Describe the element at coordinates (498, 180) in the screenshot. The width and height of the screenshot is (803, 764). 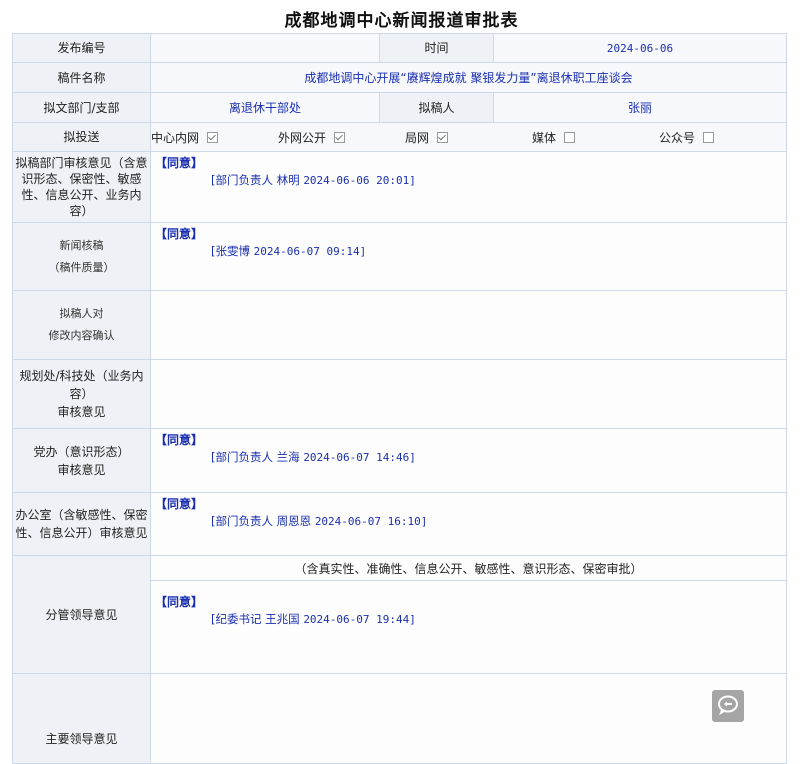
I see `signature-line: [部门负责人 林明 2024-06-06 20:01]` at that location.